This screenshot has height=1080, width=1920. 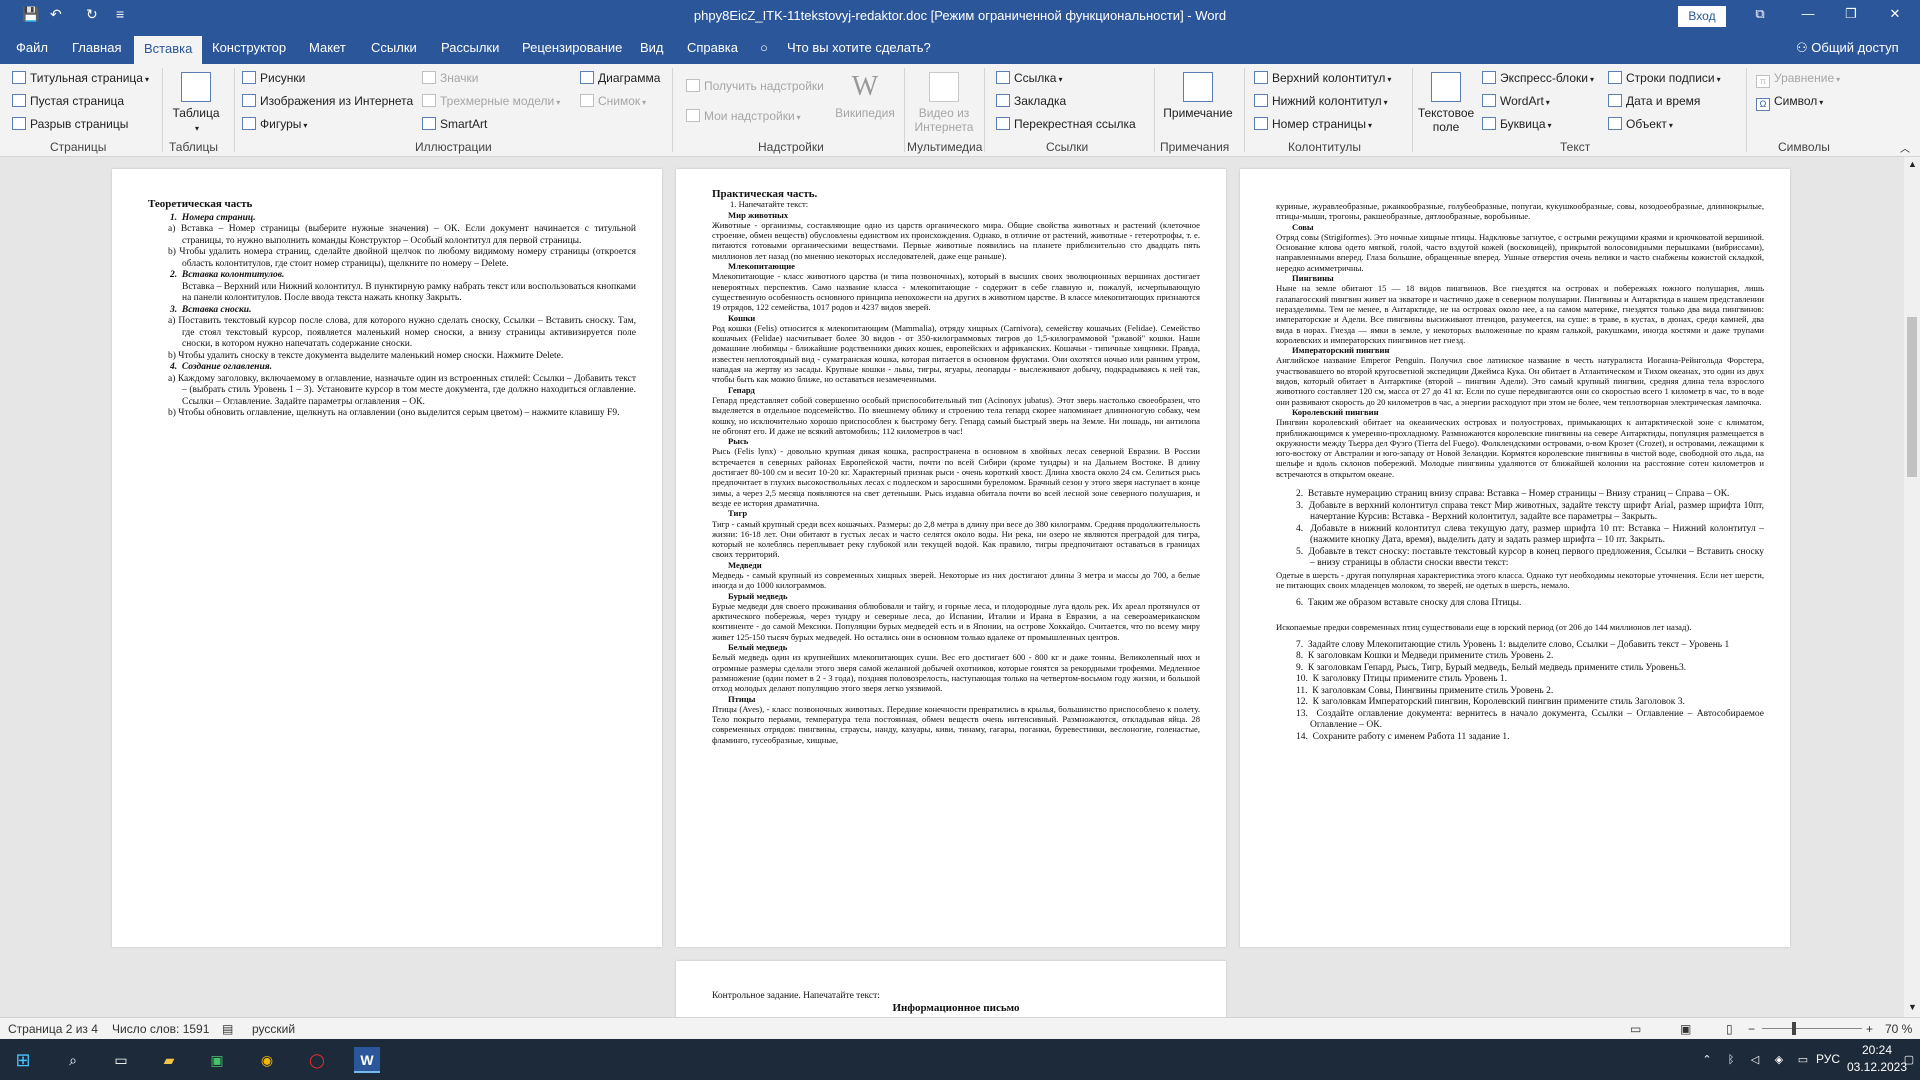 What do you see at coordinates (1031, 101) in the screenshot?
I see `bookmark-button: Закладка` at bounding box center [1031, 101].